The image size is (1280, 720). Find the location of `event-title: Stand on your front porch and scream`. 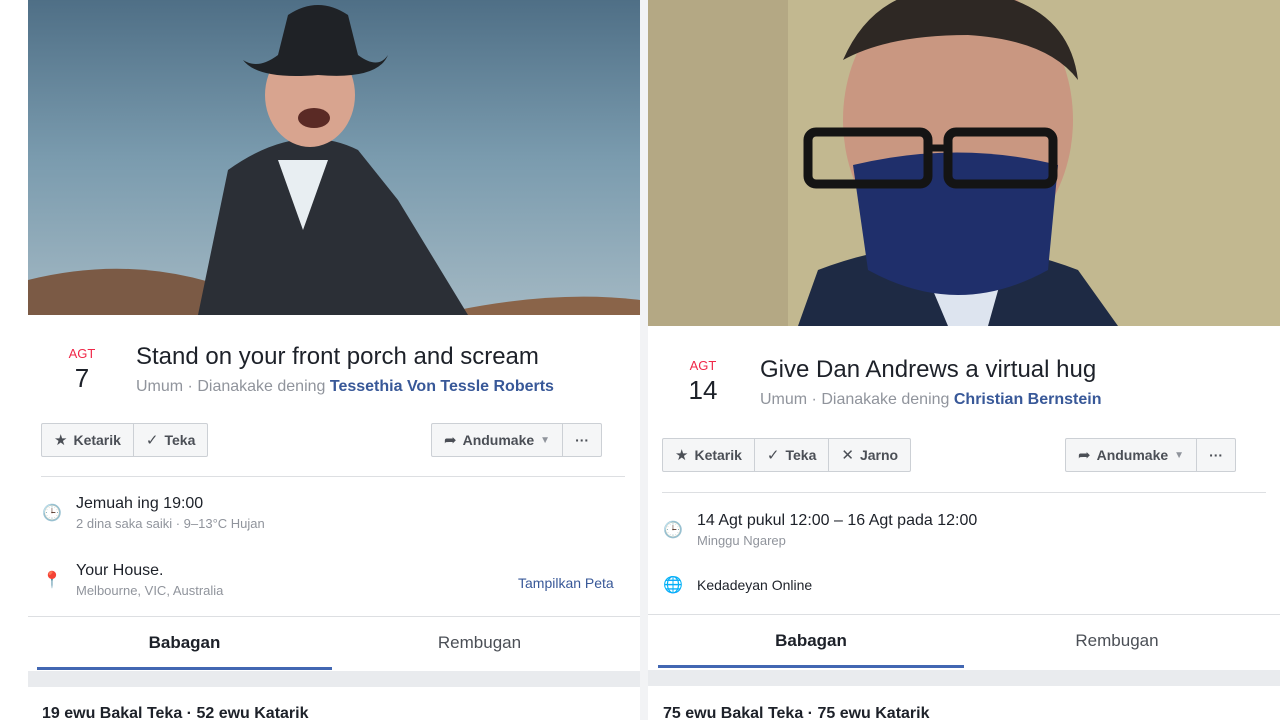

event-title: Stand on your front porch and scream is located at coordinates (337, 357).